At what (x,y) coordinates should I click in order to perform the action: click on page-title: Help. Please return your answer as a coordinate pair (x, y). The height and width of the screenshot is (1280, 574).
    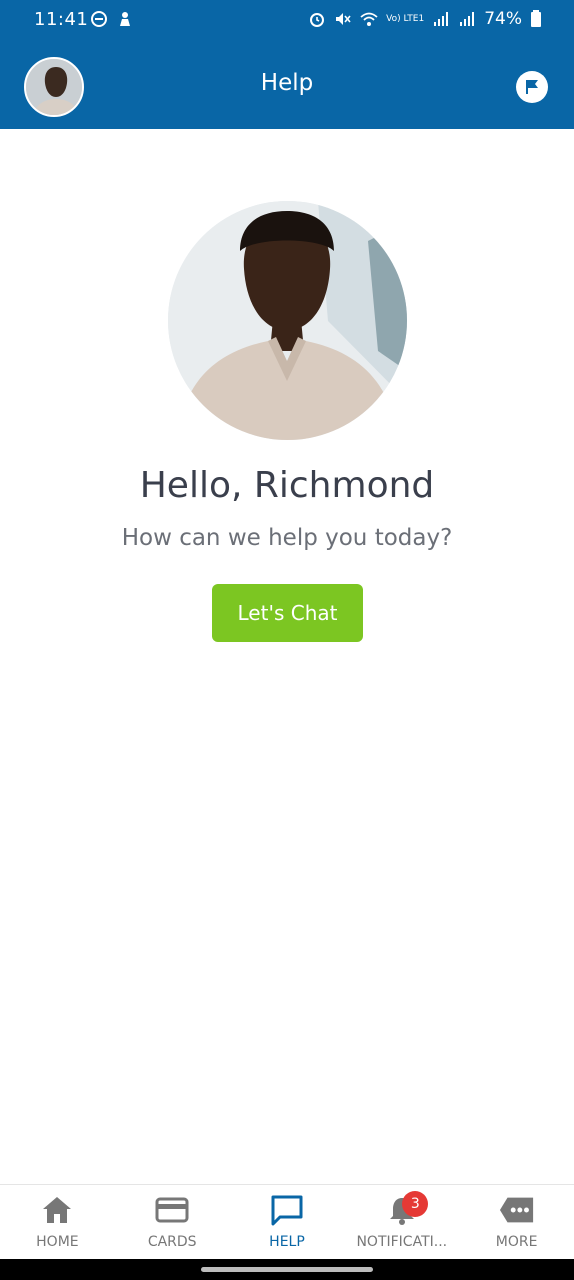
    Looking at the image, I should click on (287, 83).